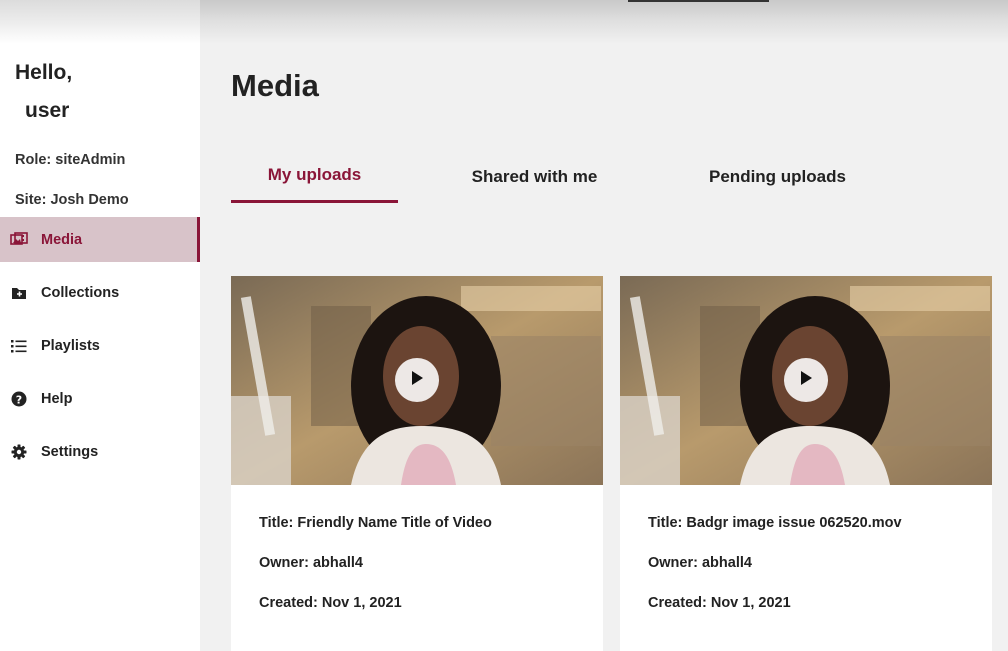 The height and width of the screenshot is (651, 1008). What do you see at coordinates (62, 239) in the screenshot?
I see `sidebar-item-label: Media` at bounding box center [62, 239].